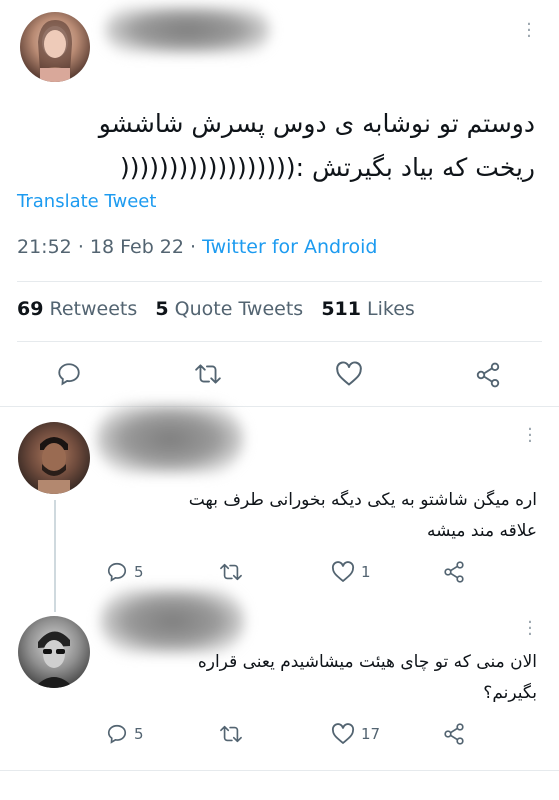  Describe the element at coordinates (93, 309) in the screenshot. I see `retweets-label: Retweets` at that location.